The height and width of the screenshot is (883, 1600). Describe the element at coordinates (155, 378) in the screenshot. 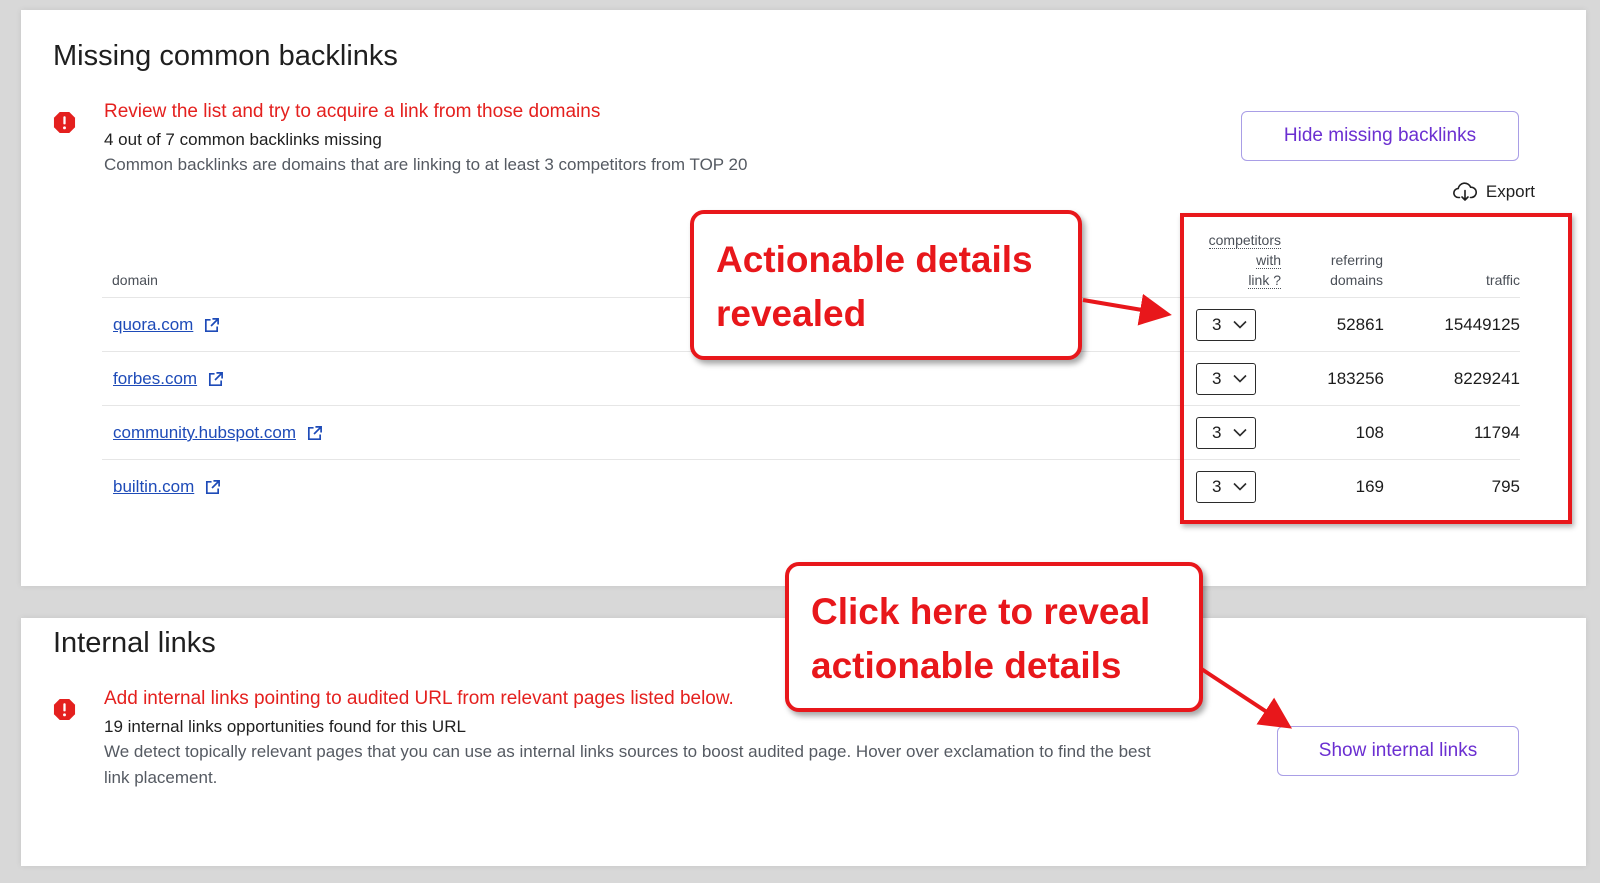

I see `domain-name: forbes.com` at that location.